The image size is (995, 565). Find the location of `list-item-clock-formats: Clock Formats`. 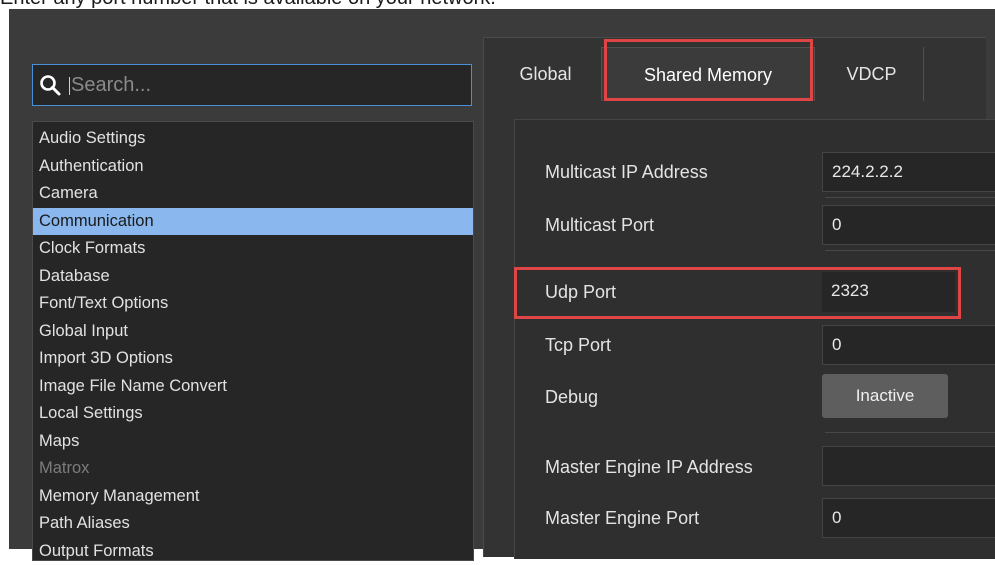

list-item-clock-formats: Clock Formats is located at coordinates (253, 249).